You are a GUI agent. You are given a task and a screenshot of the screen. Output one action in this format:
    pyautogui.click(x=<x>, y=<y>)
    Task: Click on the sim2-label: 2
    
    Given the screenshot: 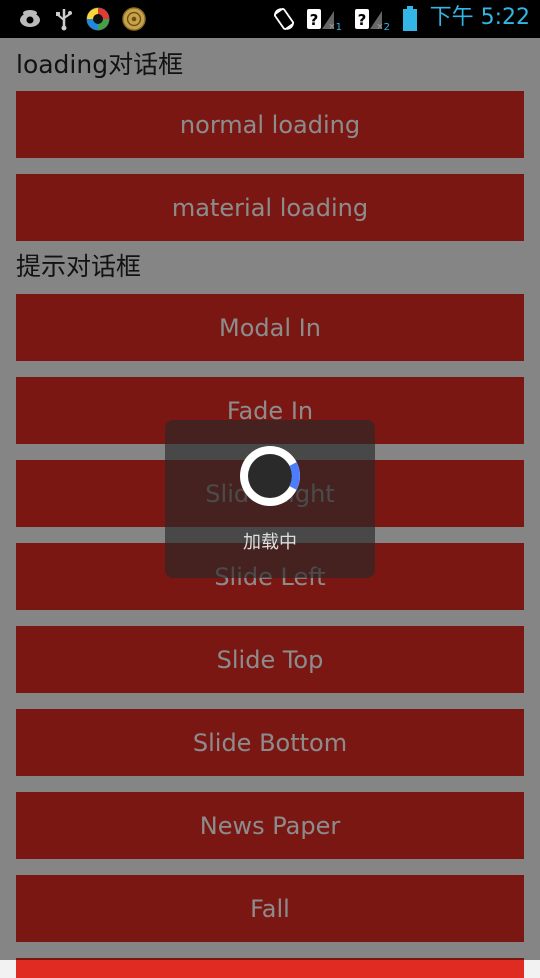 What is the action you would take?
    pyautogui.click(x=386, y=27)
    